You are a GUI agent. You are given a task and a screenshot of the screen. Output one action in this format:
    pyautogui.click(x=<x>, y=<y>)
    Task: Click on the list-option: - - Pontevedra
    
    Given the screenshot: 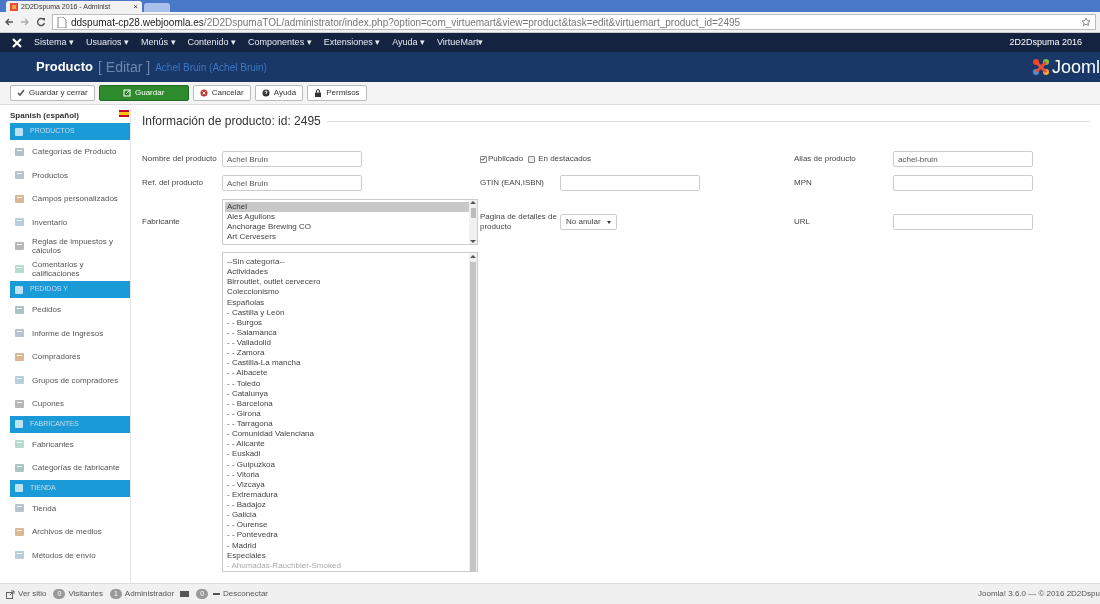 What is the action you would take?
    pyautogui.click(x=348, y=535)
    